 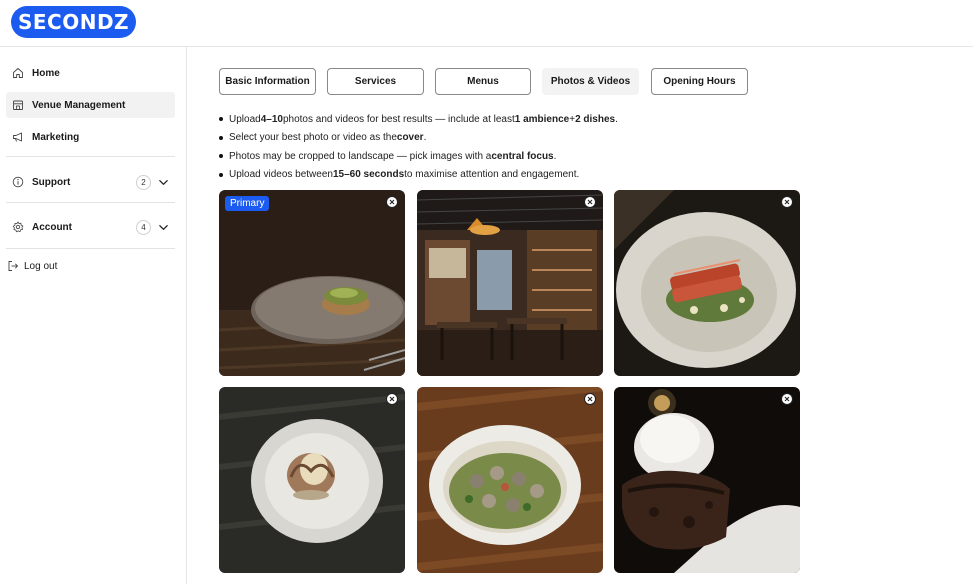 I want to click on sidebar-item-home: Home, so click(x=90, y=73).